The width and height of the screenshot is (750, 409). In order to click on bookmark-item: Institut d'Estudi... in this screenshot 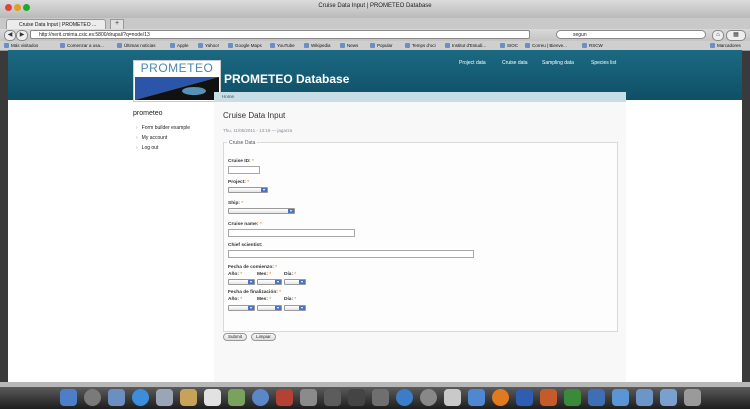, I will do `click(465, 45)`.